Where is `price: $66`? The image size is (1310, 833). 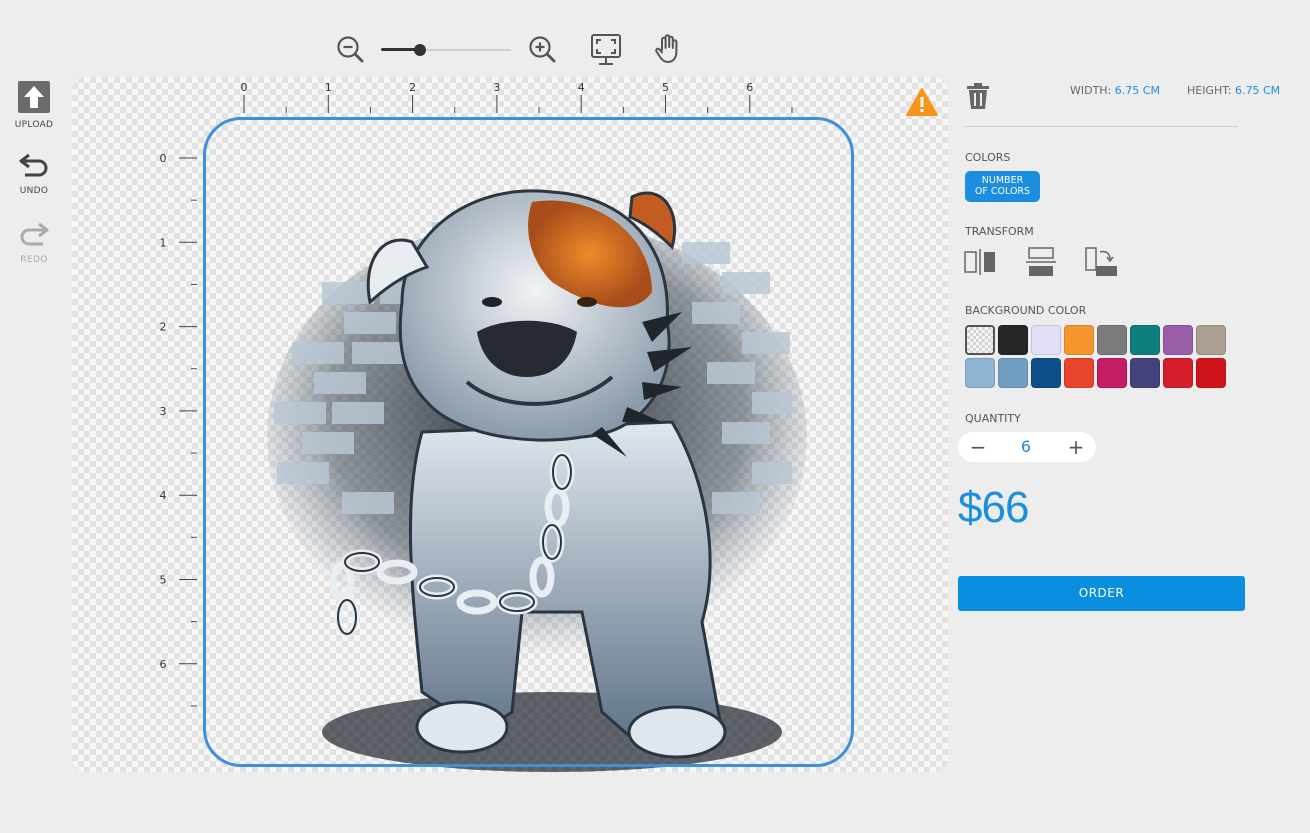
price: $66 is located at coordinates (993, 507).